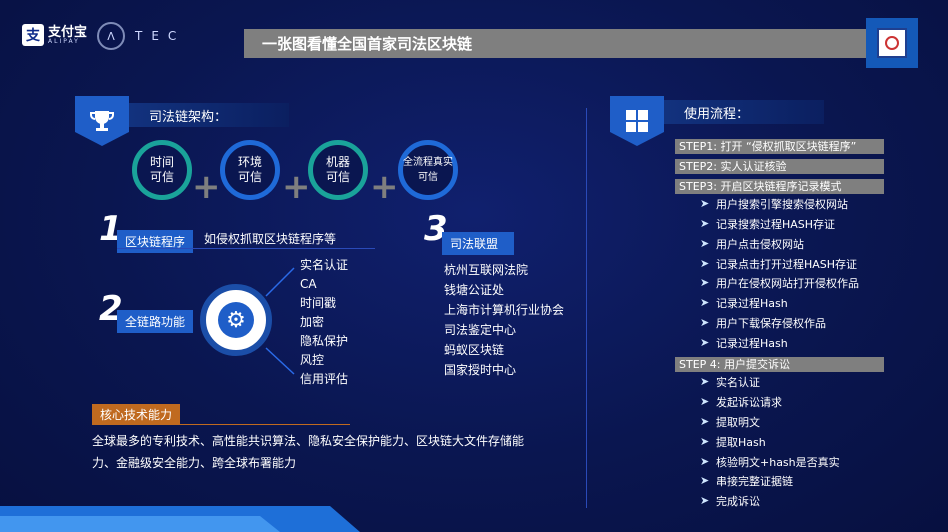 The image size is (948, 532). I want to click on architecture-heading-bar: 司法链架构：, so click(209, 115).